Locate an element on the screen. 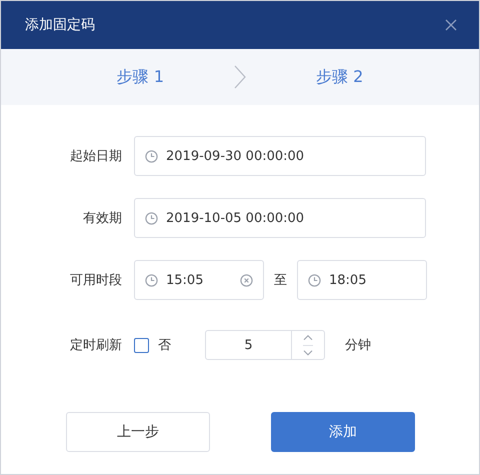 This screenshot has width=480, height=475. clear-icon is located at coordinates (246, 280).